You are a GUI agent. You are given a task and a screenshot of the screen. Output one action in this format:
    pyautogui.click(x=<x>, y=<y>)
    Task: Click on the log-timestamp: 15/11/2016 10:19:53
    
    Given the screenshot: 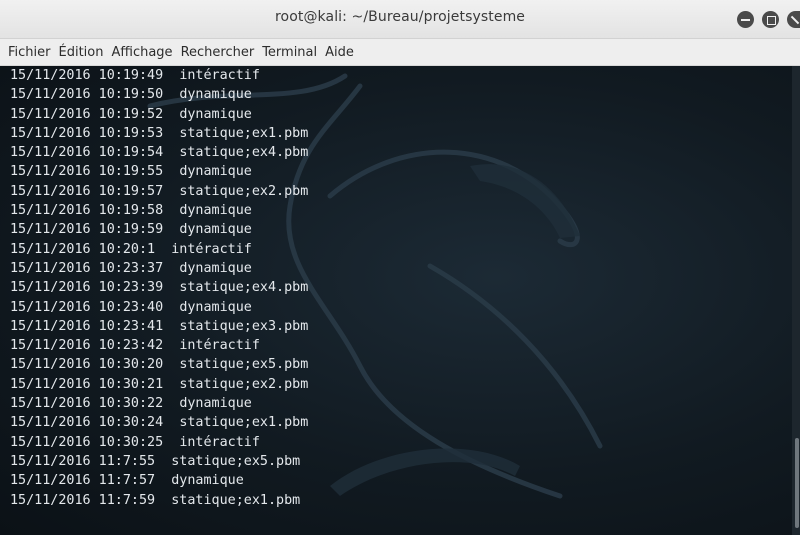 What is the action you would take?
    pyautogui.click(x=95, y=133)
    